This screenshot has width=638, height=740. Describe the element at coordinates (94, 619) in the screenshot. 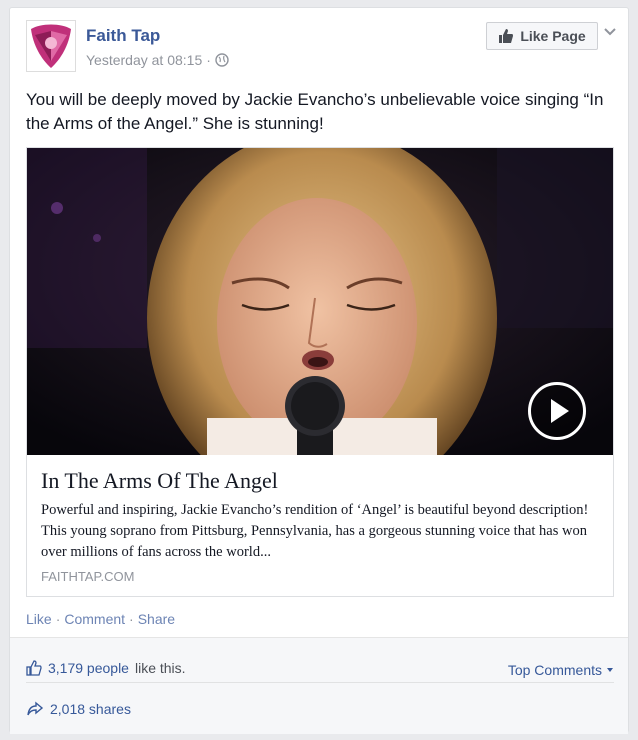

I see `comment-action: Comment` at that location.